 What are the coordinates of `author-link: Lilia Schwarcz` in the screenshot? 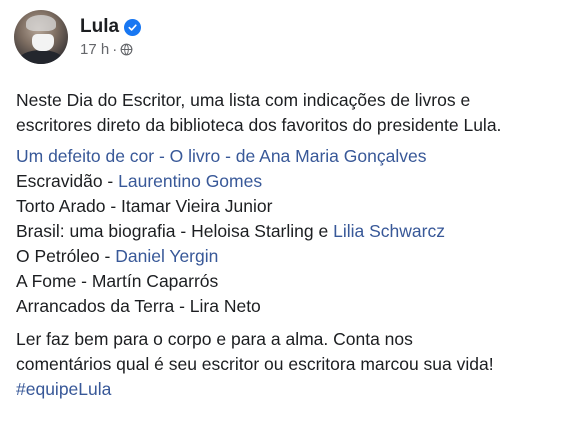 It's located at (389, 231).